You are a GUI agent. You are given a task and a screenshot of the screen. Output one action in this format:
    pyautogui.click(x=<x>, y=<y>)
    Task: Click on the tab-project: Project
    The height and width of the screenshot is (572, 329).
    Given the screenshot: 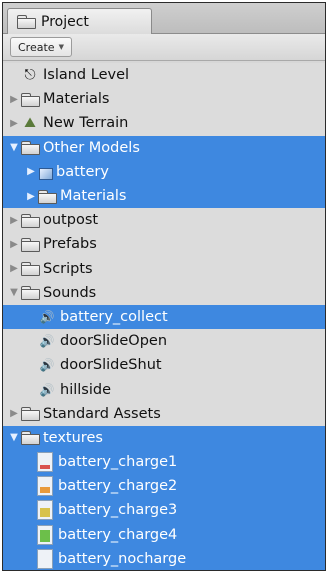 What is the action you would take?
    pyautogui.click(x=79, y=21)
    